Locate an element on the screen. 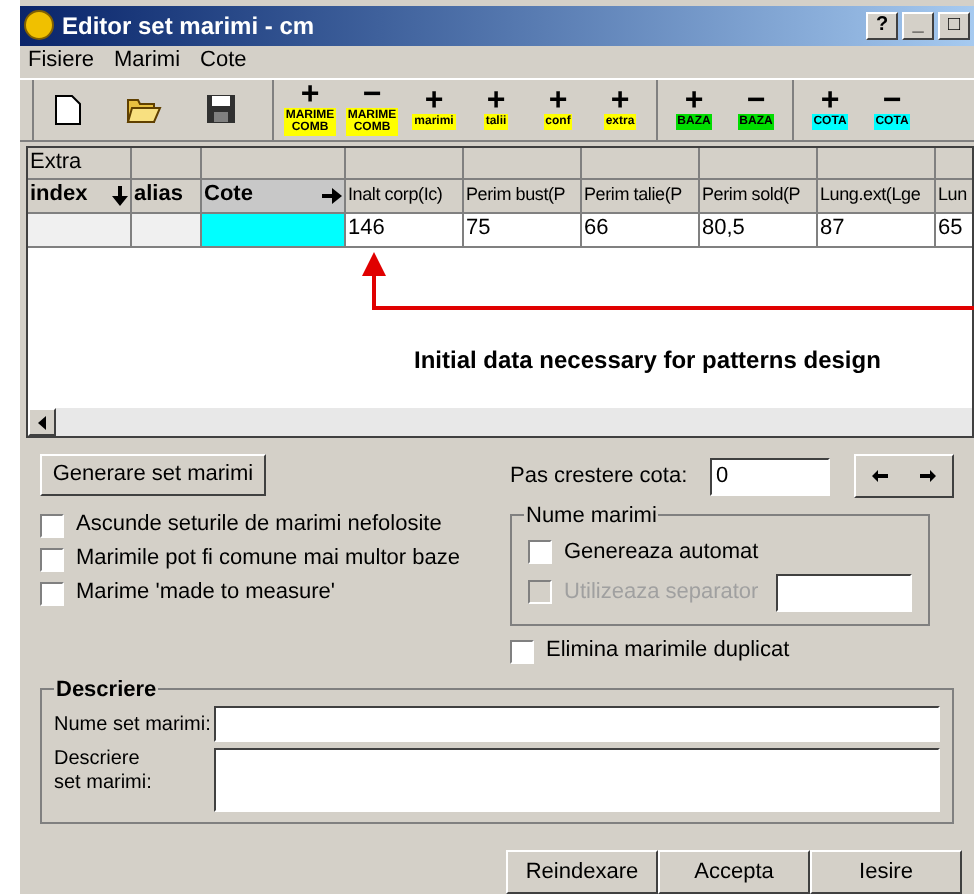 This screenshot has height=894, width=974. separator-field is located at coordinates (844, 592).